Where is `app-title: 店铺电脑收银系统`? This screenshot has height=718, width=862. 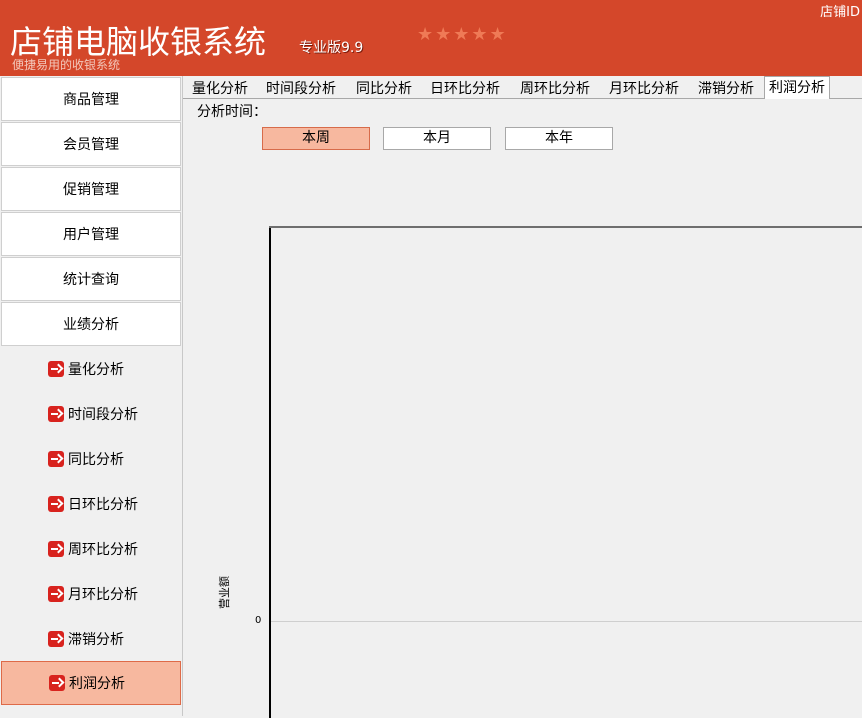
app-title: 店铺电脑收银系统 is located at coordinates (138, 42).